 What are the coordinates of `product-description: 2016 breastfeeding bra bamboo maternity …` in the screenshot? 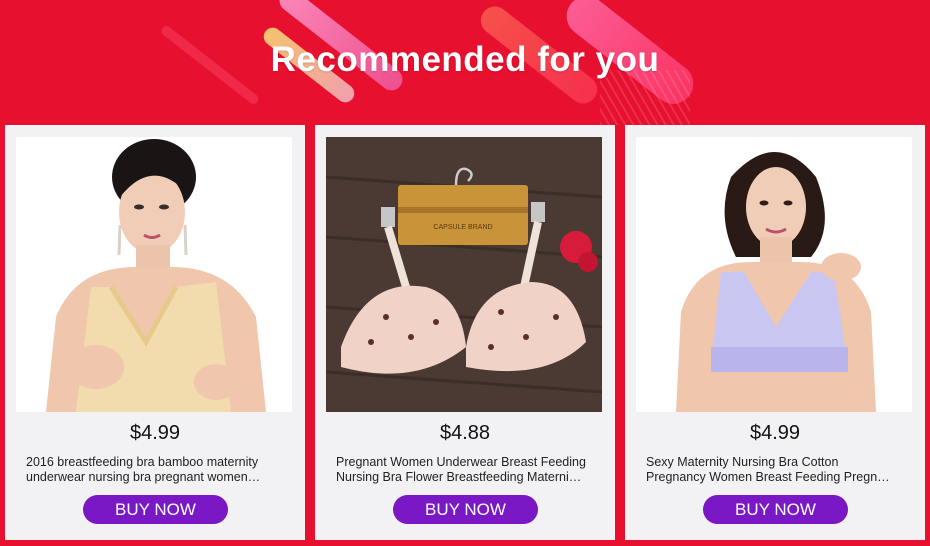 It's located at (155, 470).